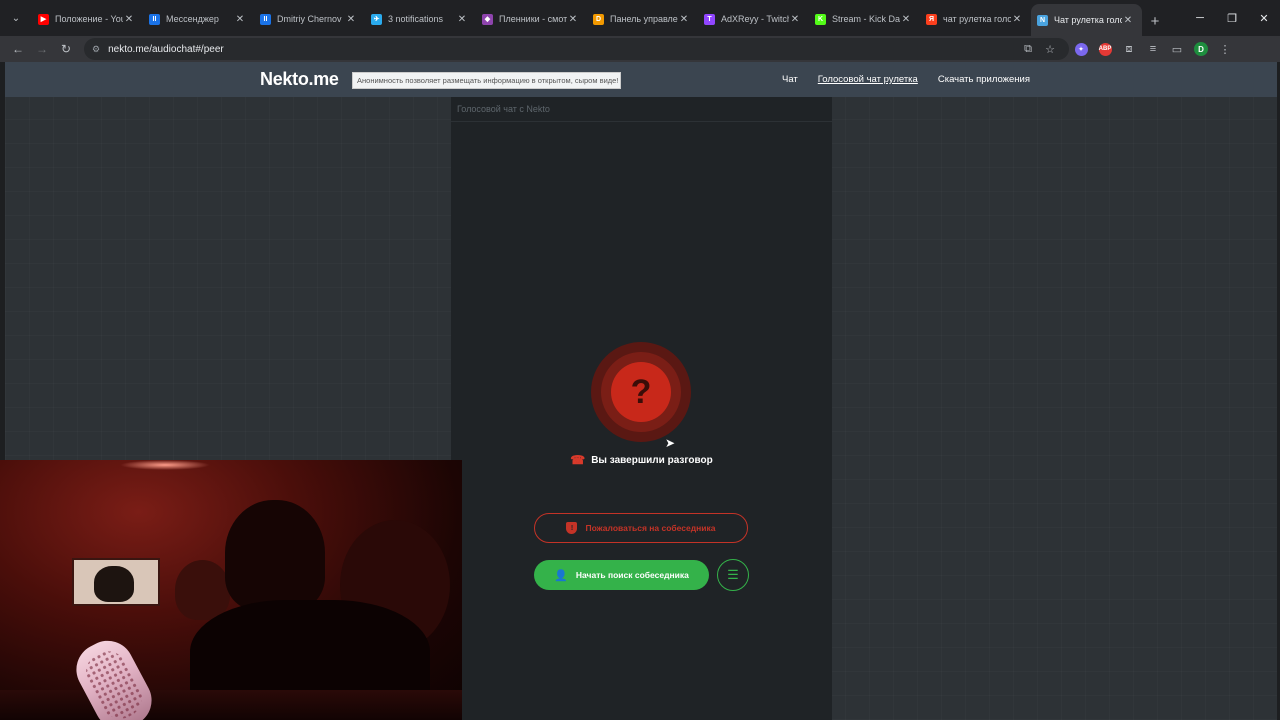  What do you see at coordinates (165, 465) in the screenshot?
I see `webcam-light` at bounding box center [165, 465].